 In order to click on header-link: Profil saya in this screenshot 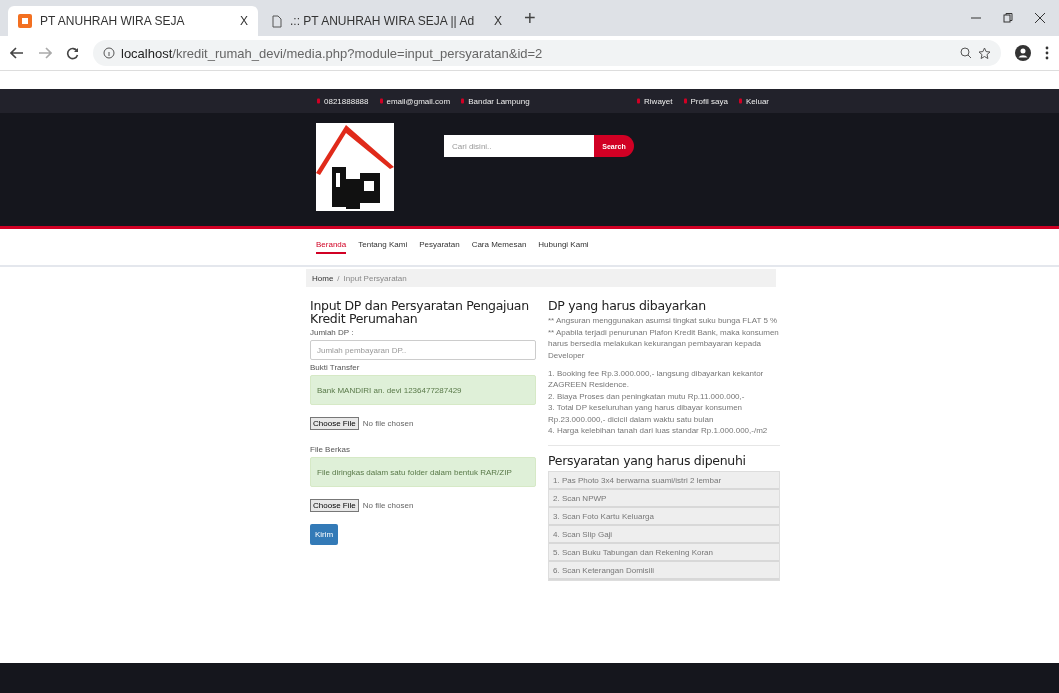, I will do `click(709, 101)`.